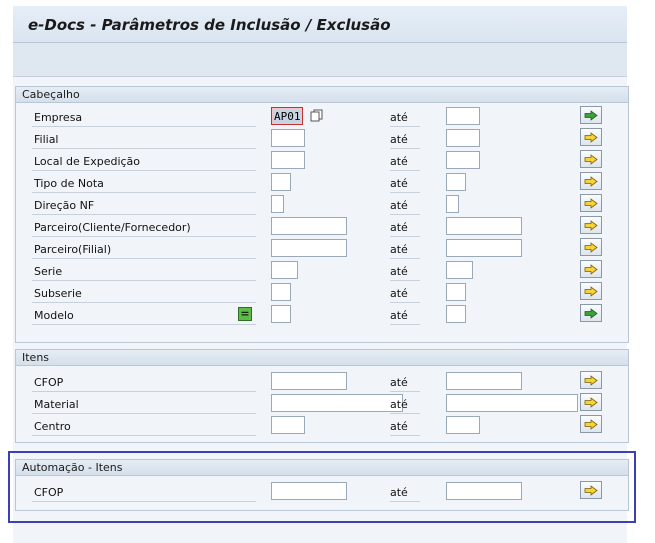 The image size is (655, 543). Describe the element at coordinates (322, 358) in the screenshot. I see `group-title: Itens` at that location.